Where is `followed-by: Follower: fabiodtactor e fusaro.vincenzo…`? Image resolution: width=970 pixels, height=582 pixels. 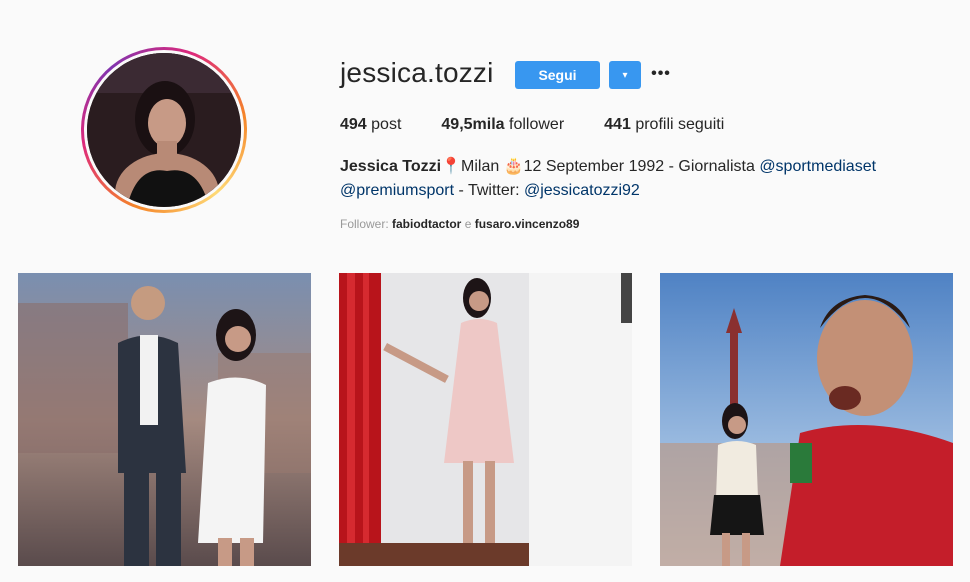
followed-by: Follower: fabiodtactor e fusaro.vincenzo… is located at coordinates (459, 224).